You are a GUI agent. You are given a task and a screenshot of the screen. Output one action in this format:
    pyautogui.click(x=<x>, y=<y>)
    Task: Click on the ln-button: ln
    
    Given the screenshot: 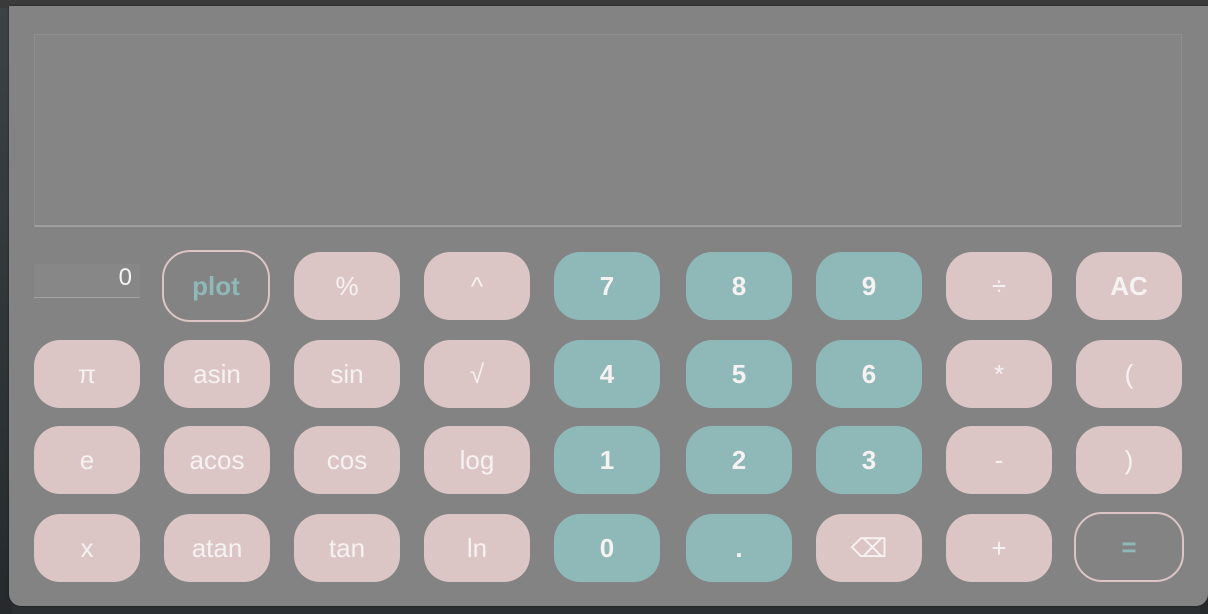 What is the action you would take?
    pyautogui.click(x=477, y=548)
    